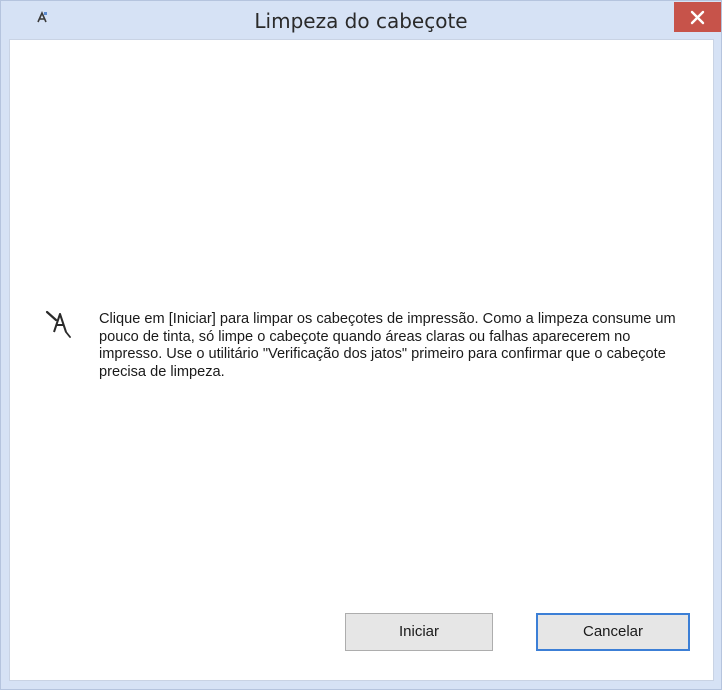  I want to click on close-button, so click(697, 17).